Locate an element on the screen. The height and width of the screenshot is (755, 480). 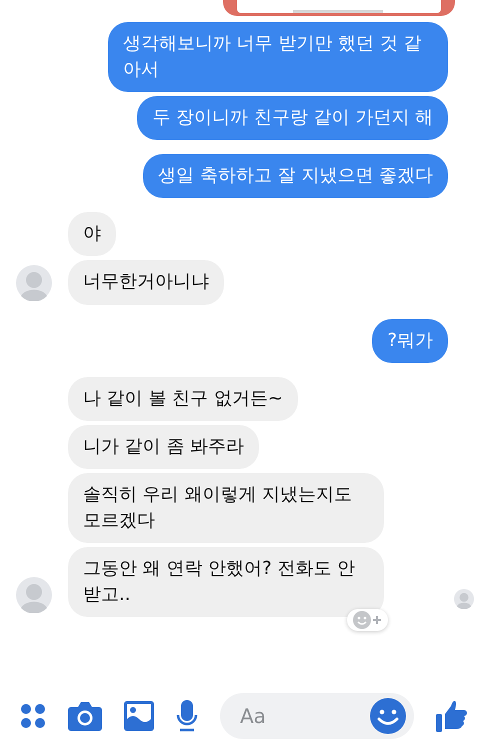
message-bubble: 너무한거아니냐 is located at coordinates (146, 282).